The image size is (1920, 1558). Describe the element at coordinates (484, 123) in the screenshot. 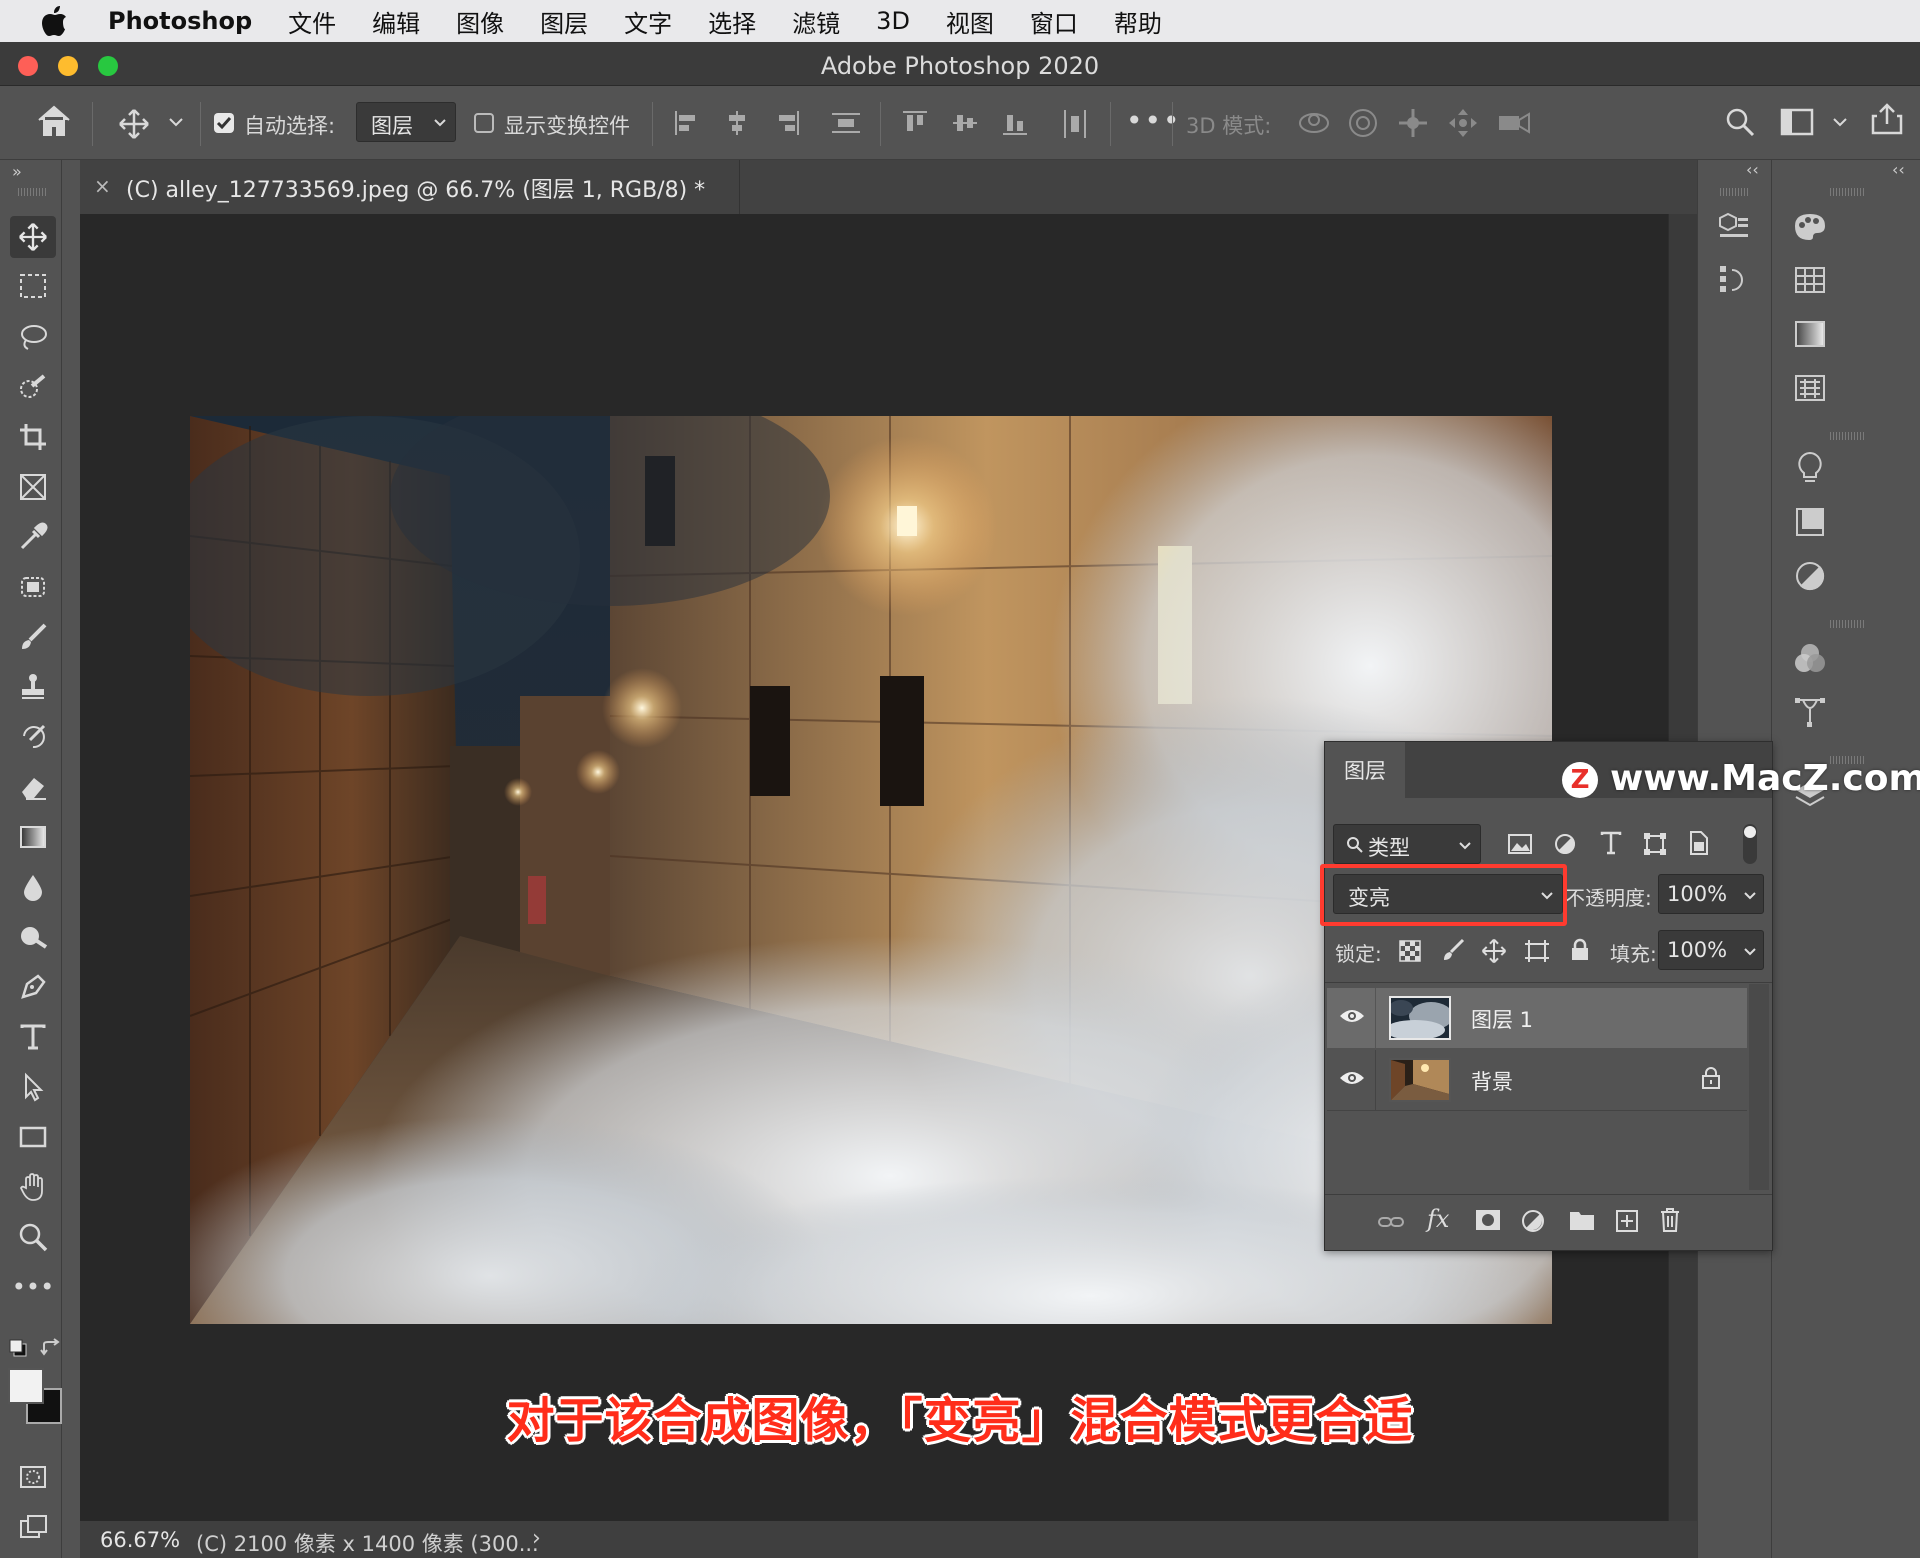

I see `show-transform-checkbox` at that location.